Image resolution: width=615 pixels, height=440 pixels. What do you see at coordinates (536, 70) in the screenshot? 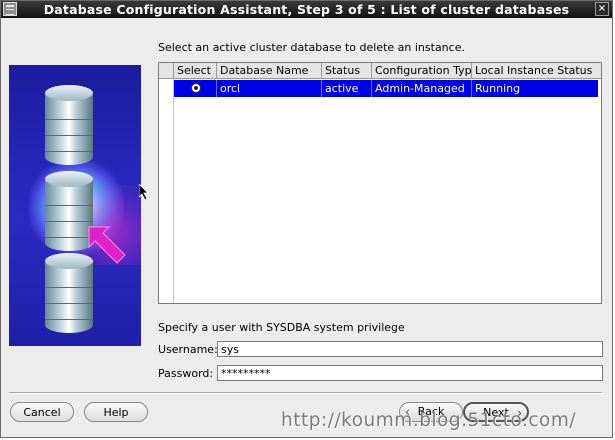
I see `column-header-local-instance-status: Local Instance Status` at bounding box center [536, 70].